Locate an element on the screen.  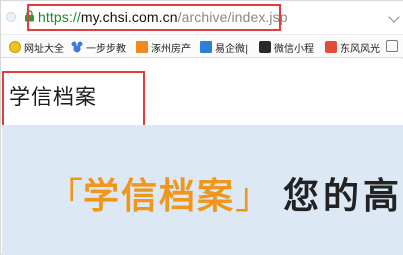
globe-icon is located at coordinates (15, 47).